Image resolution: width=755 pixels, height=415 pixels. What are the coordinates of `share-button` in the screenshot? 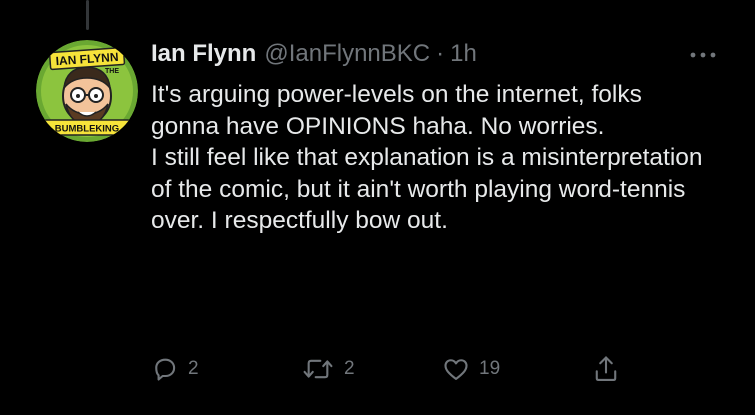 It's located at (606, 369).